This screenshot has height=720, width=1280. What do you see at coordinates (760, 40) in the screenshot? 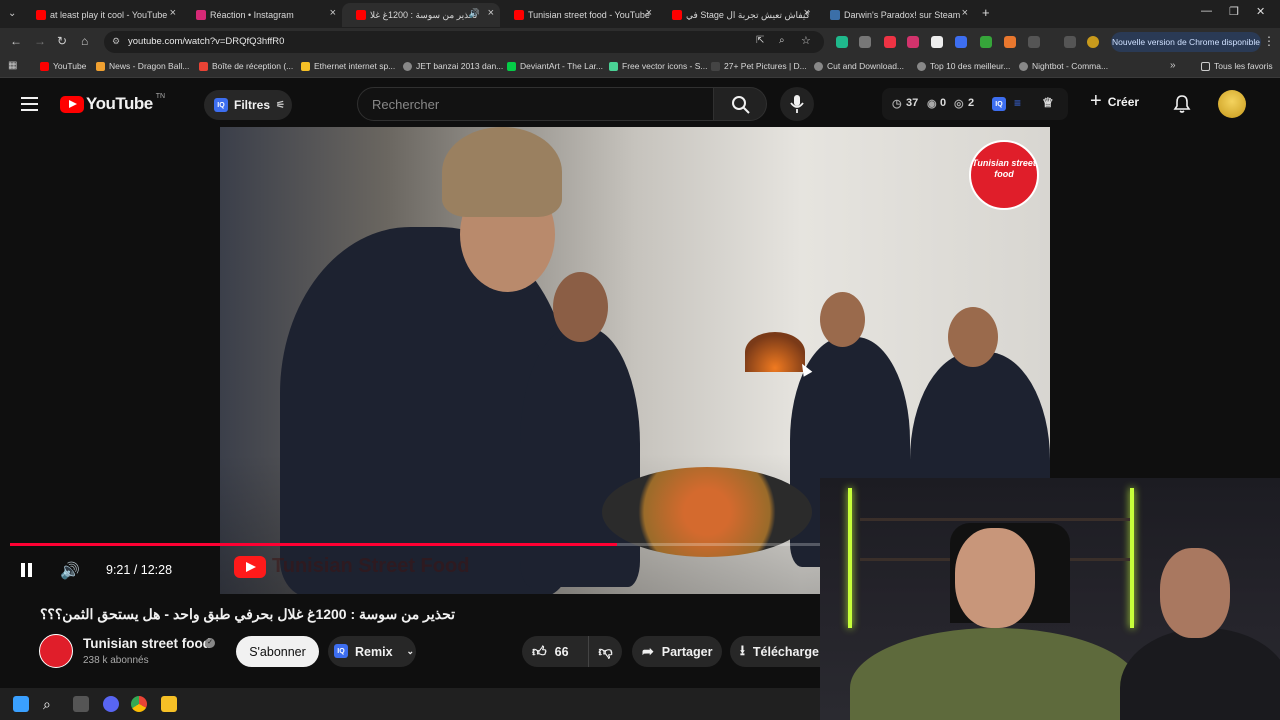
I see `install-app-icon: ⇱` at bounding box center [760, 40].